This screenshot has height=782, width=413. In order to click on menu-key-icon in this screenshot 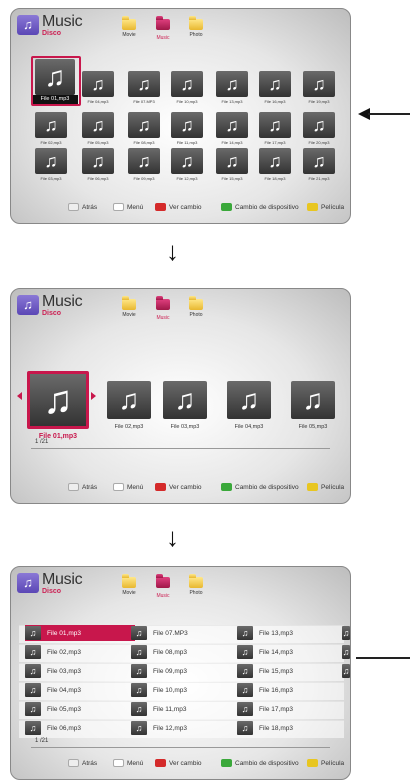, I will do `click(118, 487)`.